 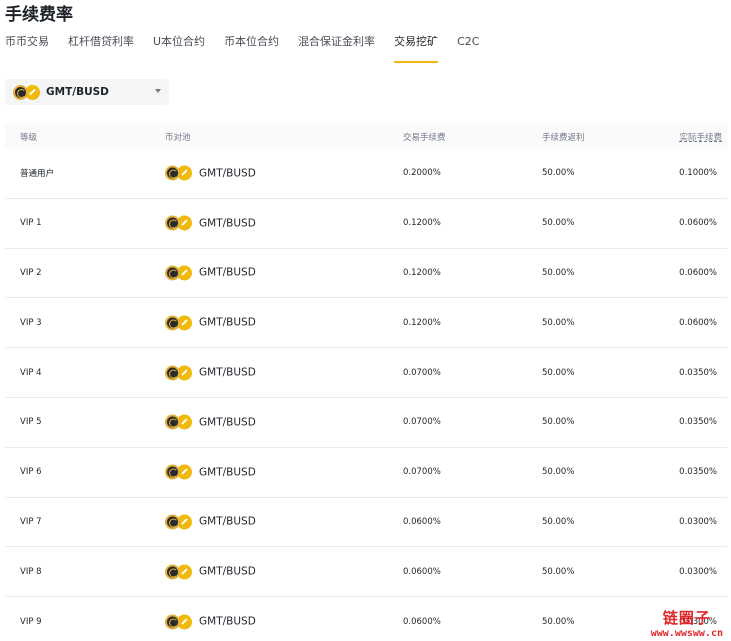 I want to click on header-level: 等级, so click(x=29, y=138).